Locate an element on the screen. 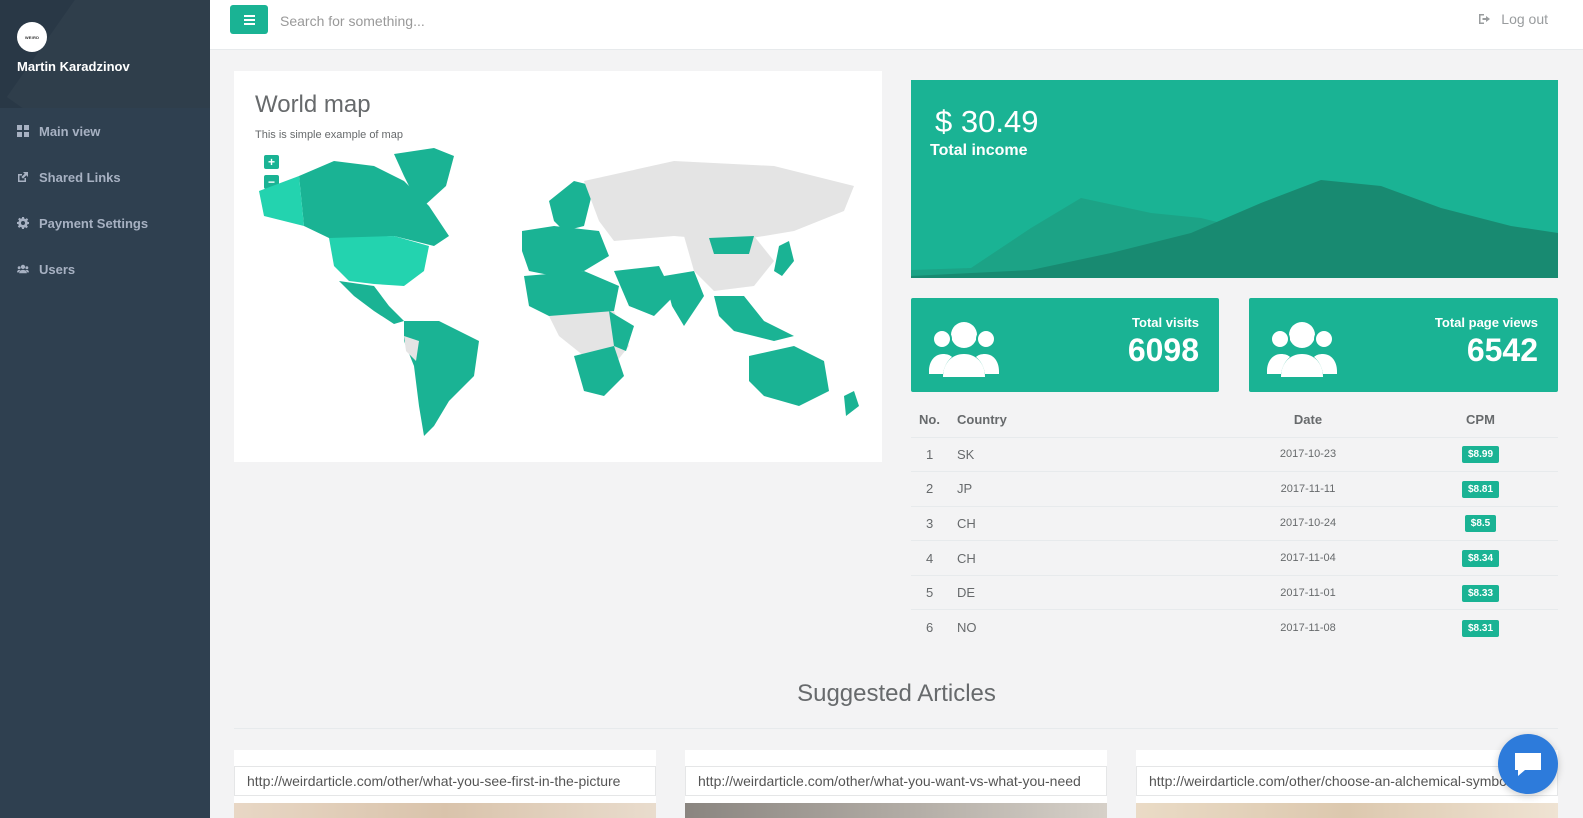 Image resolution: width=1583 pixels, height=818 pixels. column-header-date: Date is located at coordinates (1308, 420).